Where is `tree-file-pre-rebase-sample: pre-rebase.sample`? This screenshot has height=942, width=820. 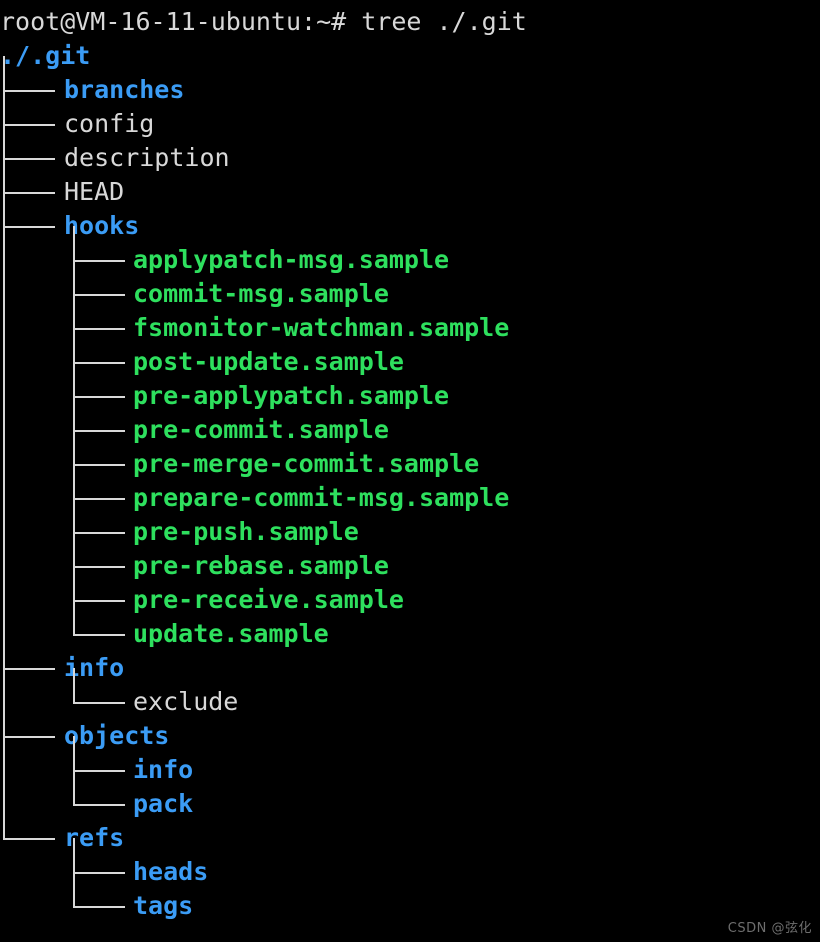 tree-file-pre-rebase-sample: pre-rebase.sample is located at coordinates (261, 566).